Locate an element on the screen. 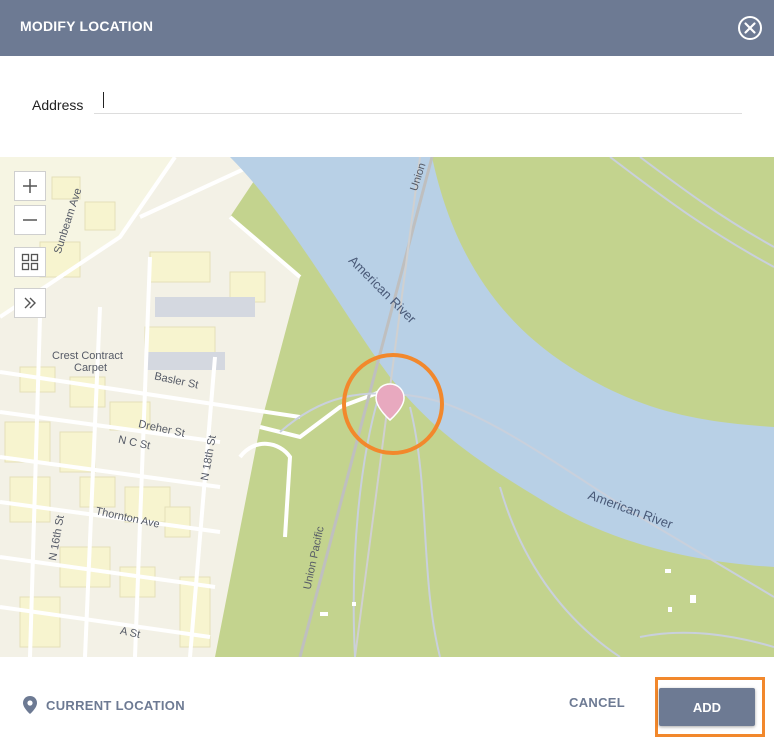  dialog-header: MODIFY LOCATION is located at coordinates (387, 28).